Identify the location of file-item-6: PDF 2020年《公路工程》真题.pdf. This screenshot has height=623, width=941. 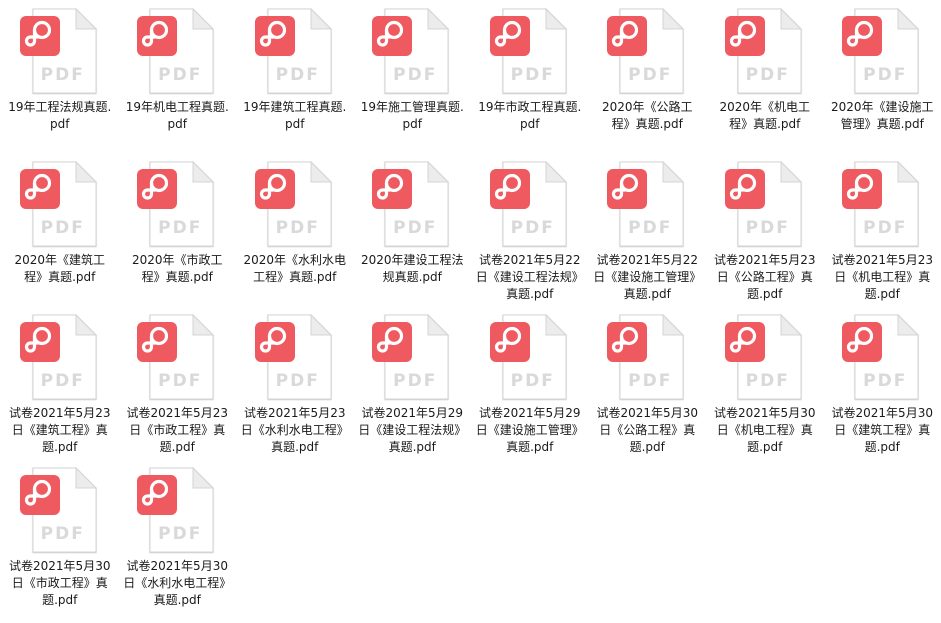
(648, 82).